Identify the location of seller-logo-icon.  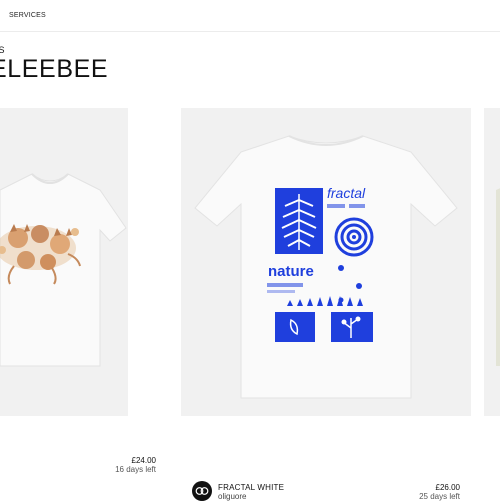
(202, 491).